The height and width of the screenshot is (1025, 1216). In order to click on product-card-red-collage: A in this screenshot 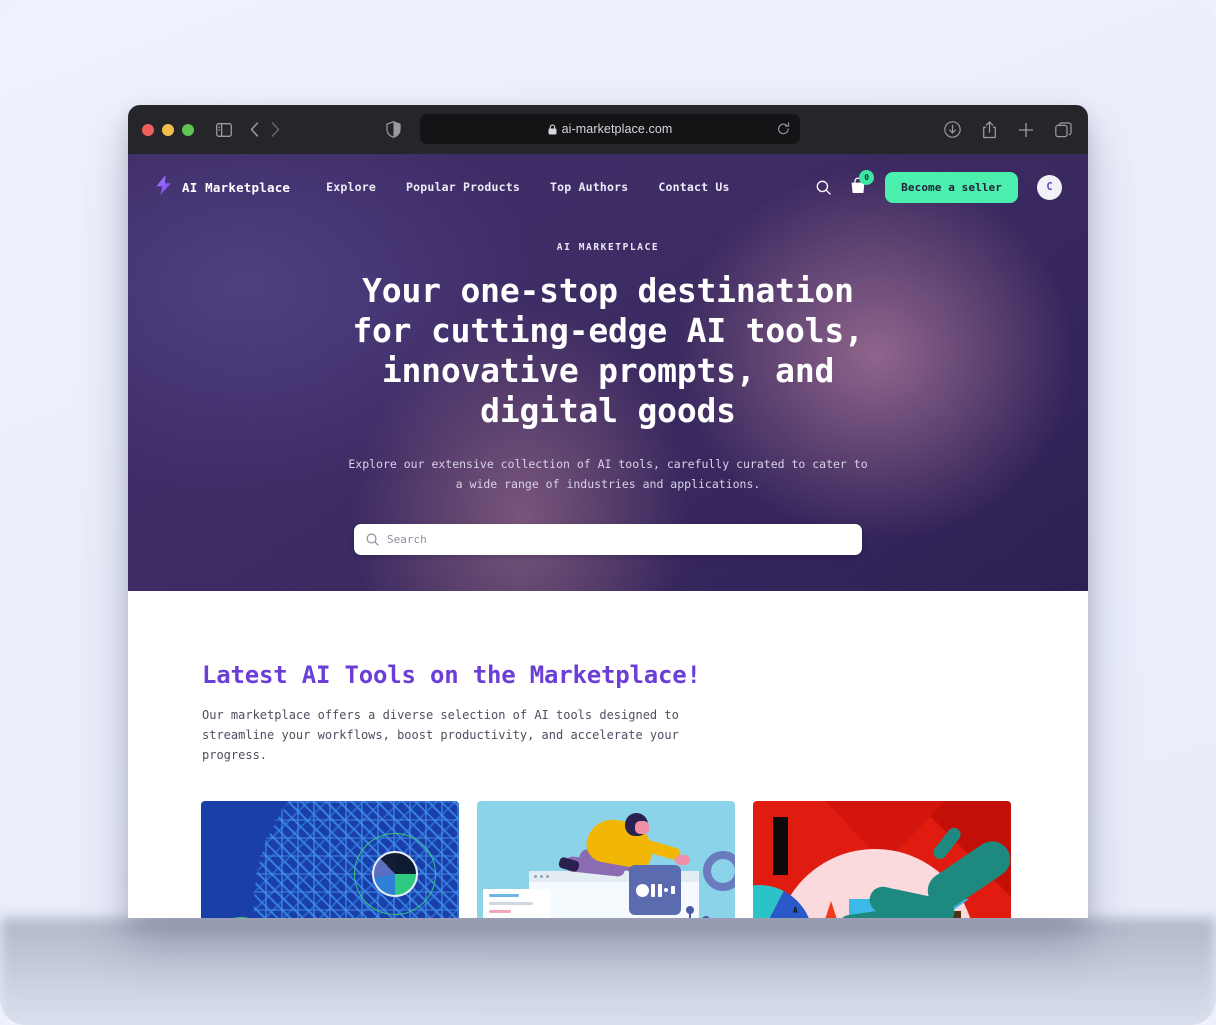, I will do `click(882, 859)`.